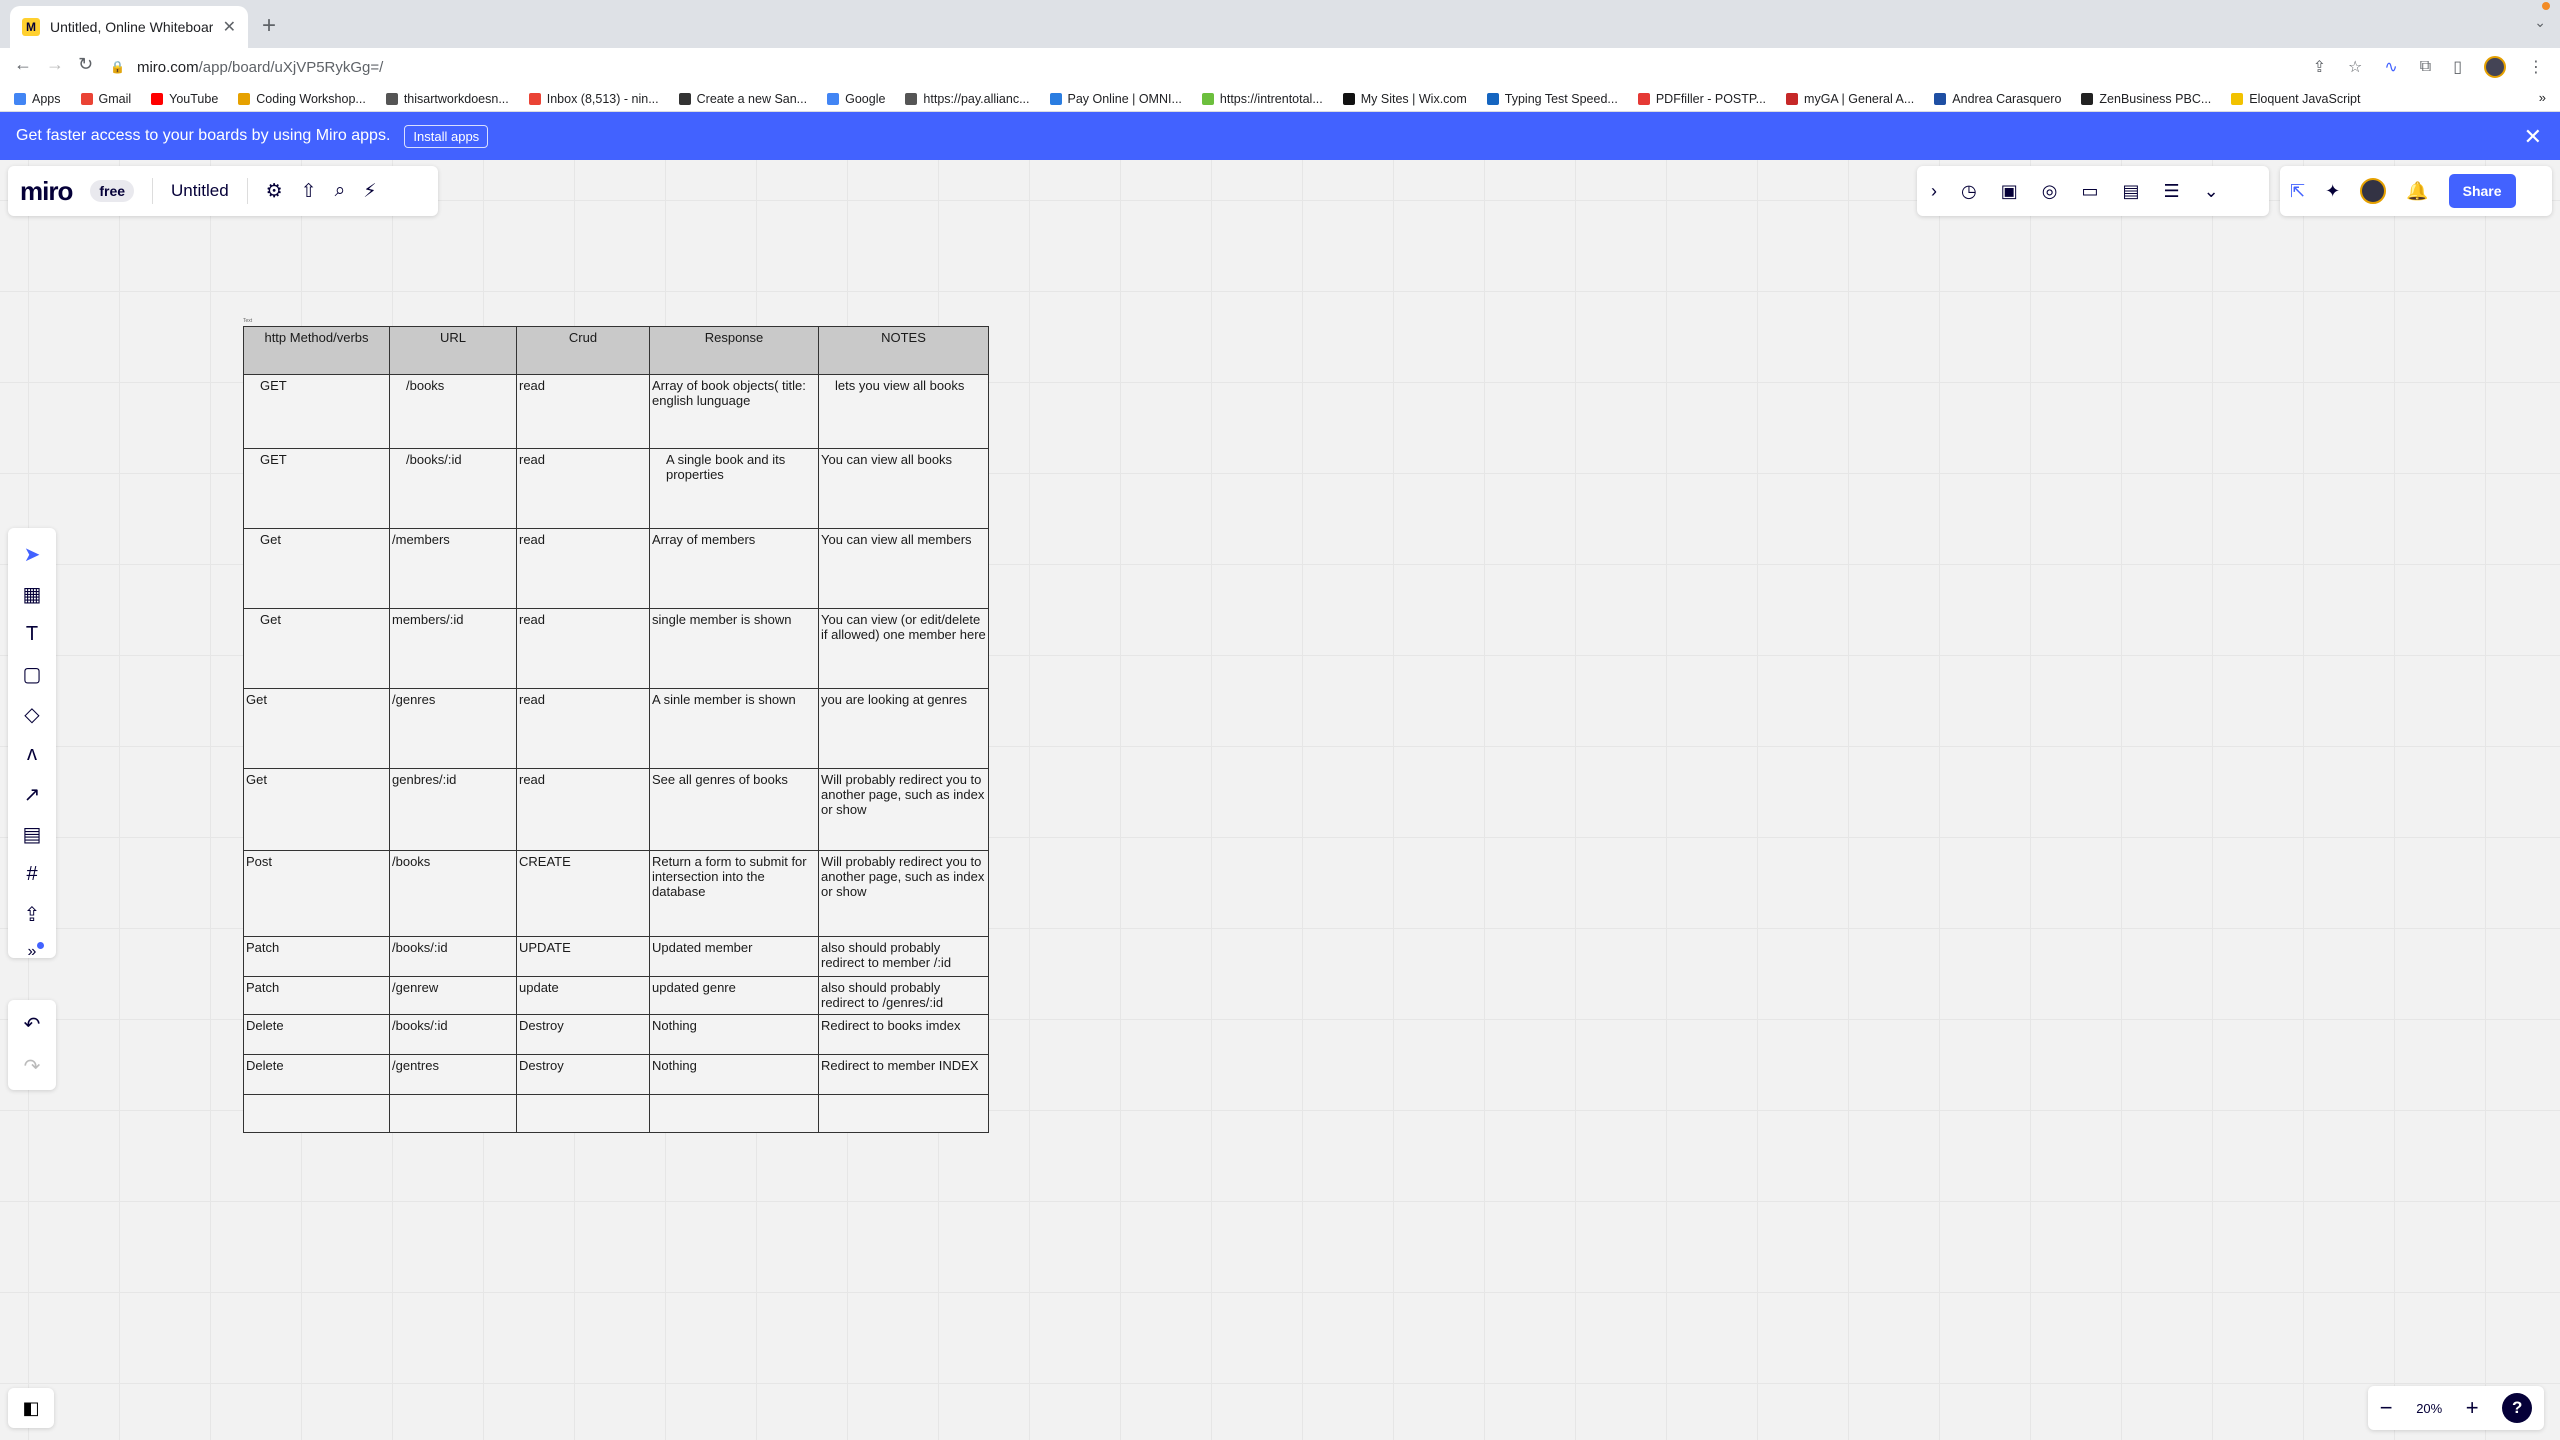 This screenshot has height=1440, width=2560. What do you see at coordinates (903, 568) in the screenshot?
I see `notes-cell: You can view all members` at bounding box center [903, 568].